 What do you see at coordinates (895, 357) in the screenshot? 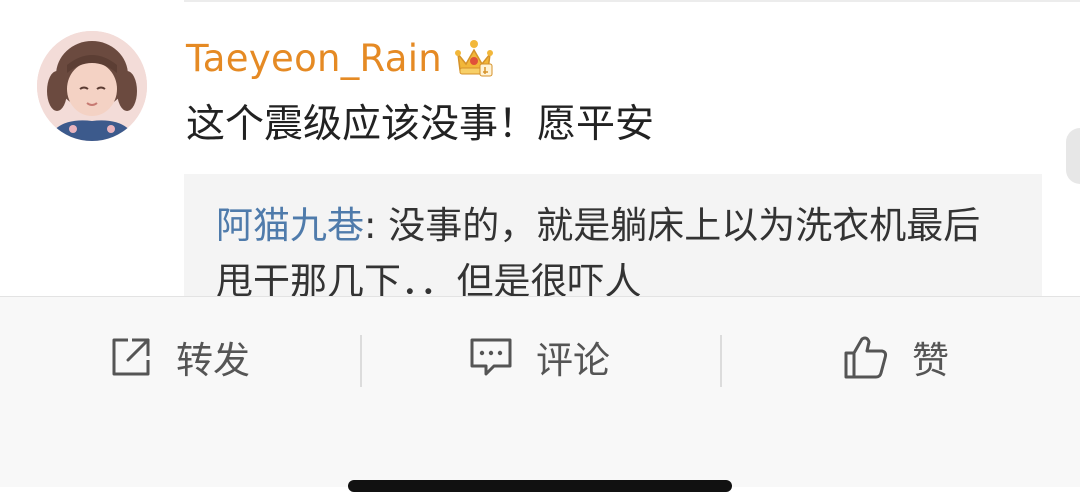
I see `like-button: 赞` at bounding box center [895, 357].